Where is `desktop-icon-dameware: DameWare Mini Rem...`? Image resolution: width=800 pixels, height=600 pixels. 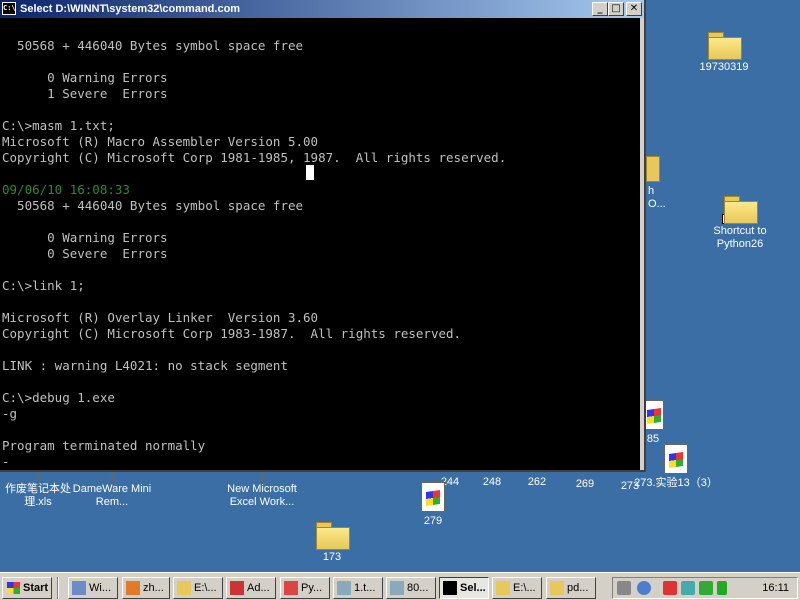
desktop-icon-dameware: DameWare Mini Rem... is located at coordinates (112, 489).